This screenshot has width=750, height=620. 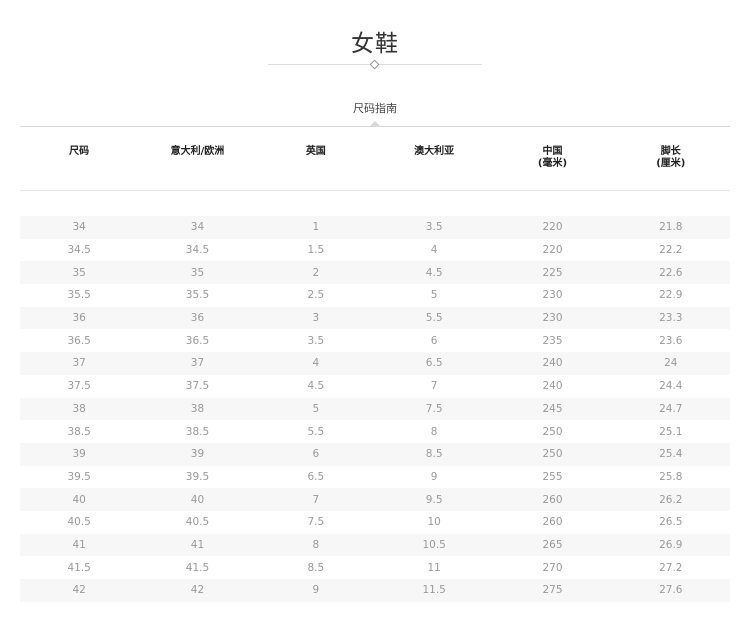 I want to click on column-header: 中国 (毫米), so click(x=552, y=161).